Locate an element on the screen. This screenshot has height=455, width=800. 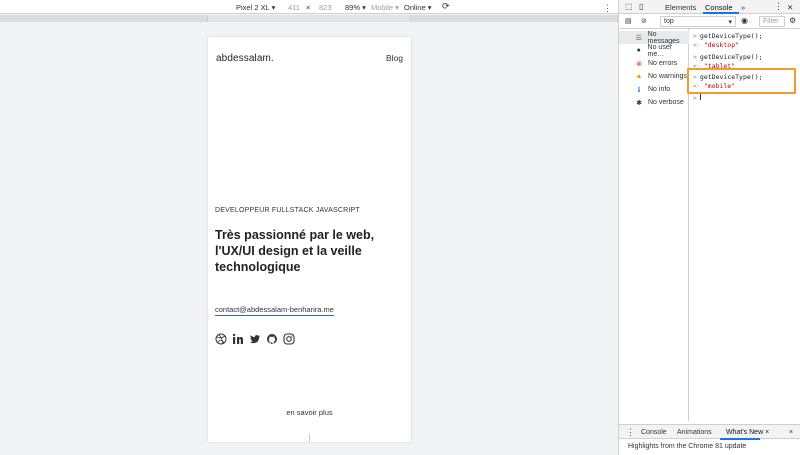
media-query-ruler is located at coordinates (309, 18).